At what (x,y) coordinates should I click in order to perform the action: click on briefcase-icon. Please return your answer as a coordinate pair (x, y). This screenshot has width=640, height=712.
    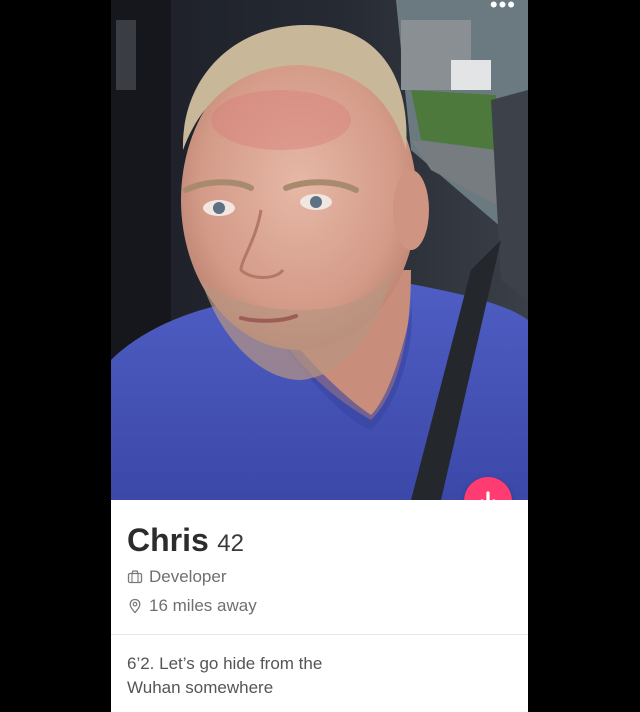
    Looking at the image, I should click on (135, 577).